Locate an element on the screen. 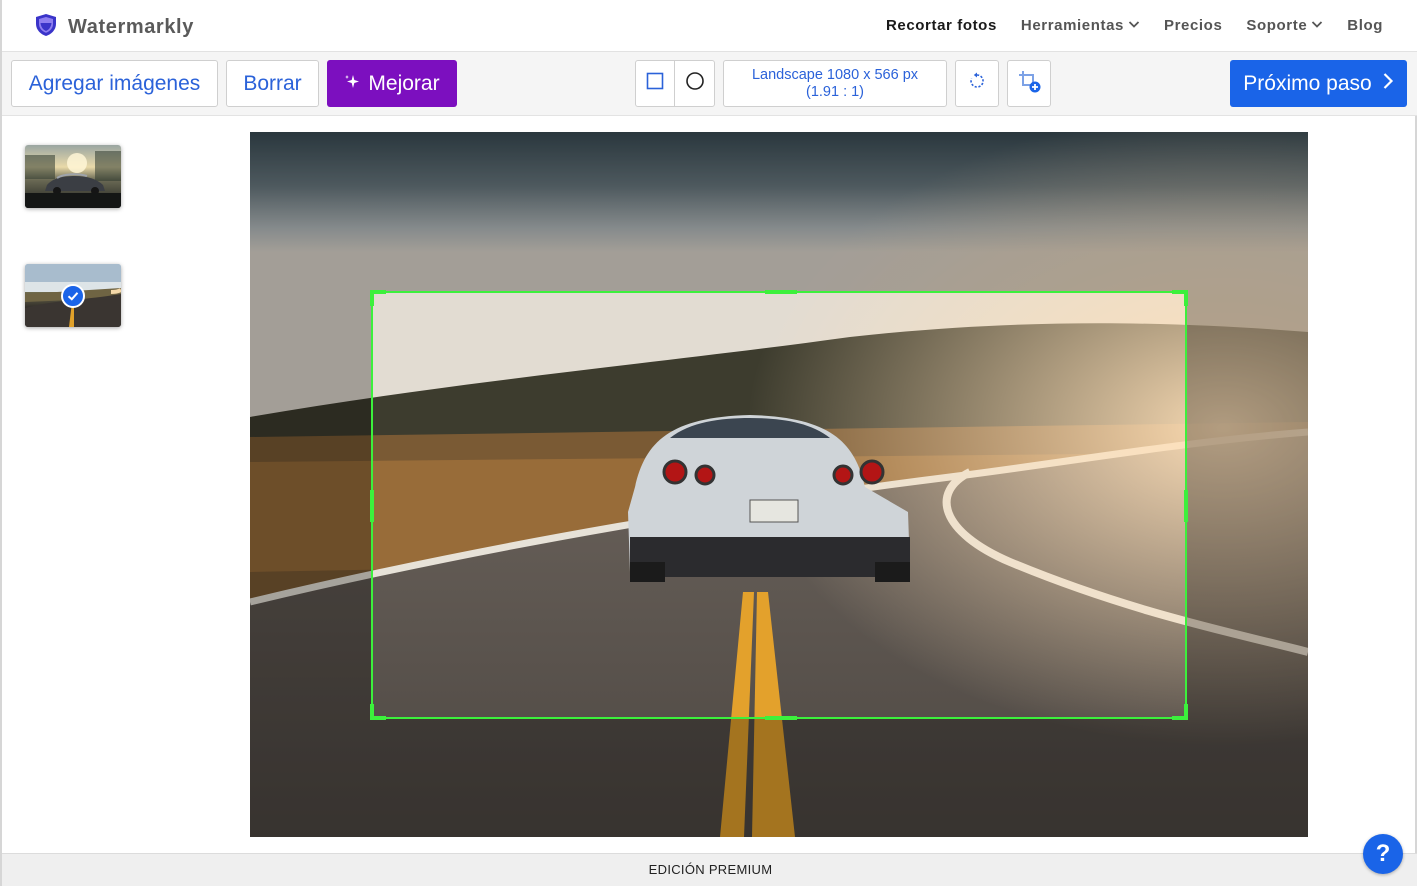 The image size is (1417, 886). nav-blog: Blog is located at coordinates (1365, 25).